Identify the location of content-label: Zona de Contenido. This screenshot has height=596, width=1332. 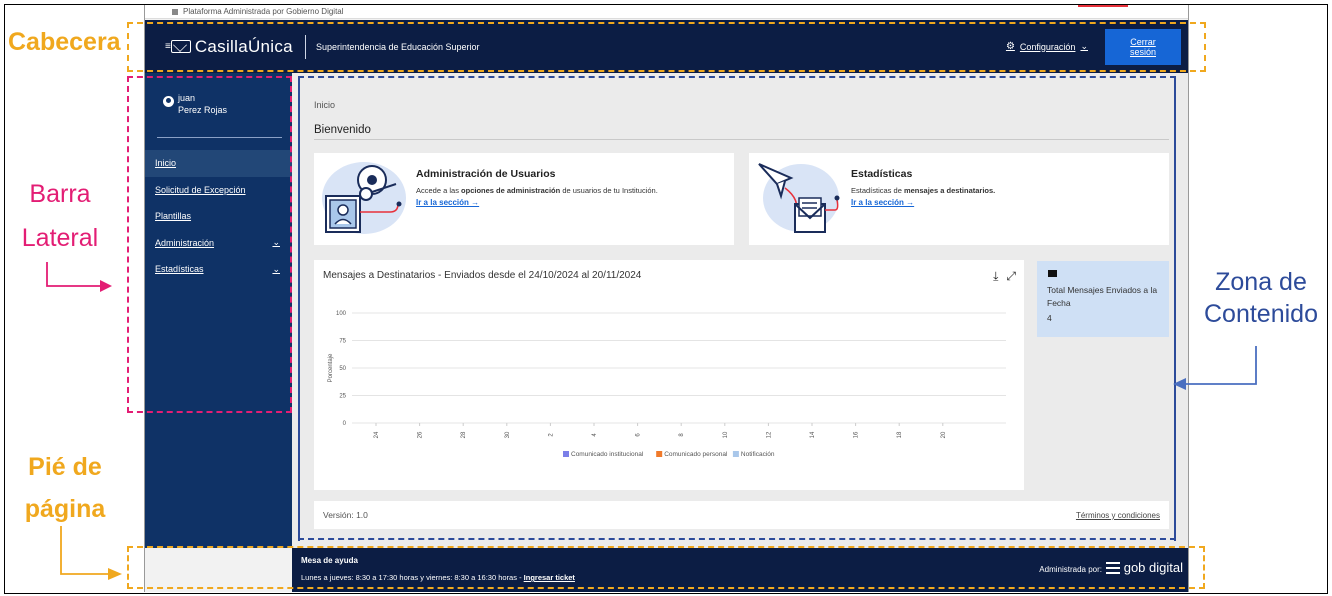
(1261, 298).